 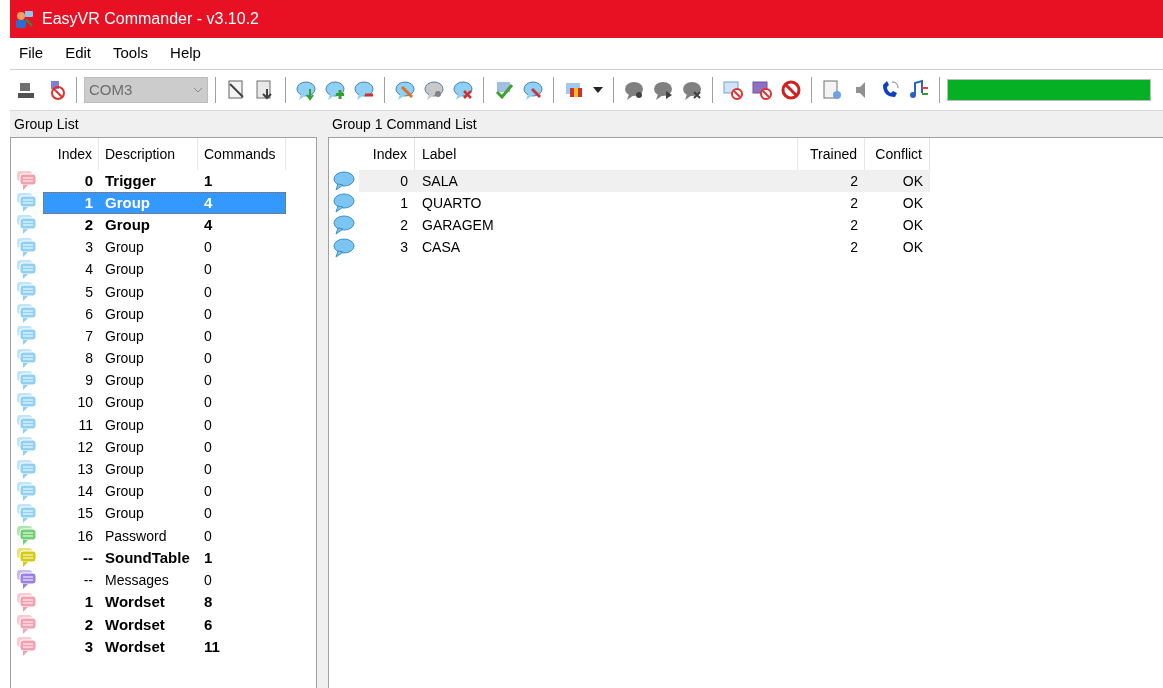 What do you see at coordinates (150, 19) in the screenshot?
I see `window-title: EasyVR Commander - v3.10.2` at bounding box center [150, 19].